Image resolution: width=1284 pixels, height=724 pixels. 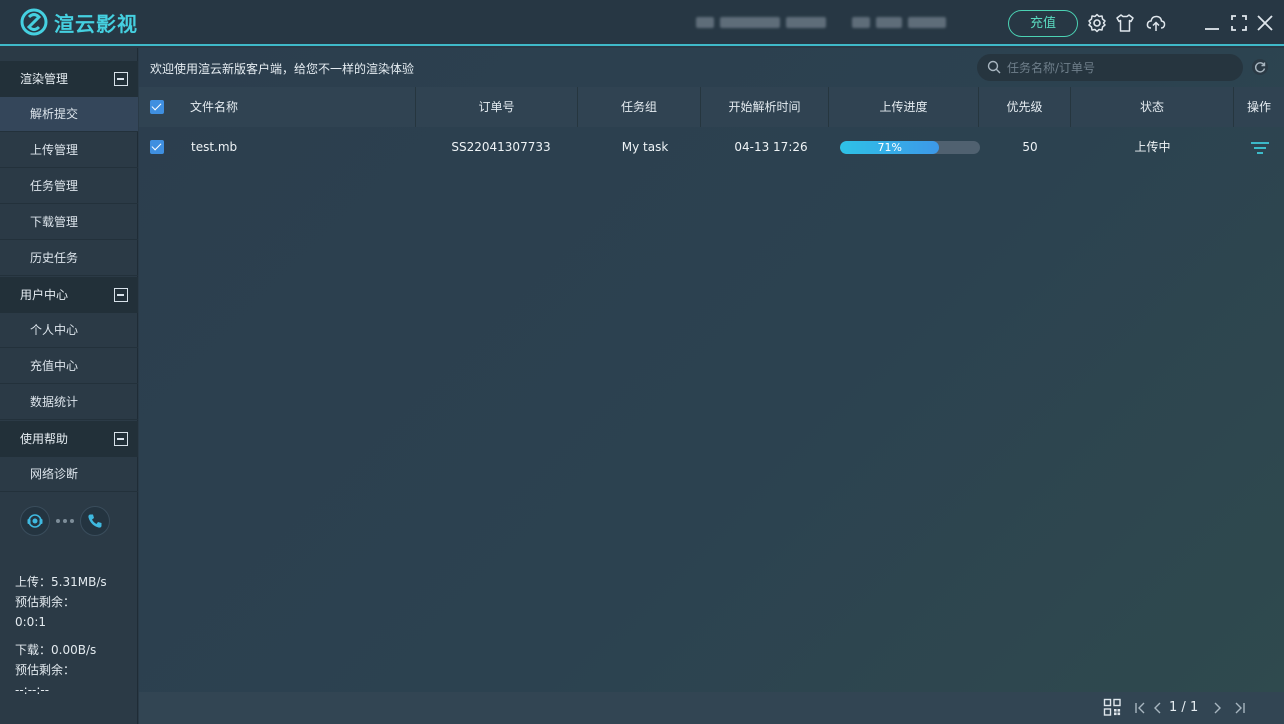 I want to click on recharge-button: 充值, so click(x=1043, y=23).